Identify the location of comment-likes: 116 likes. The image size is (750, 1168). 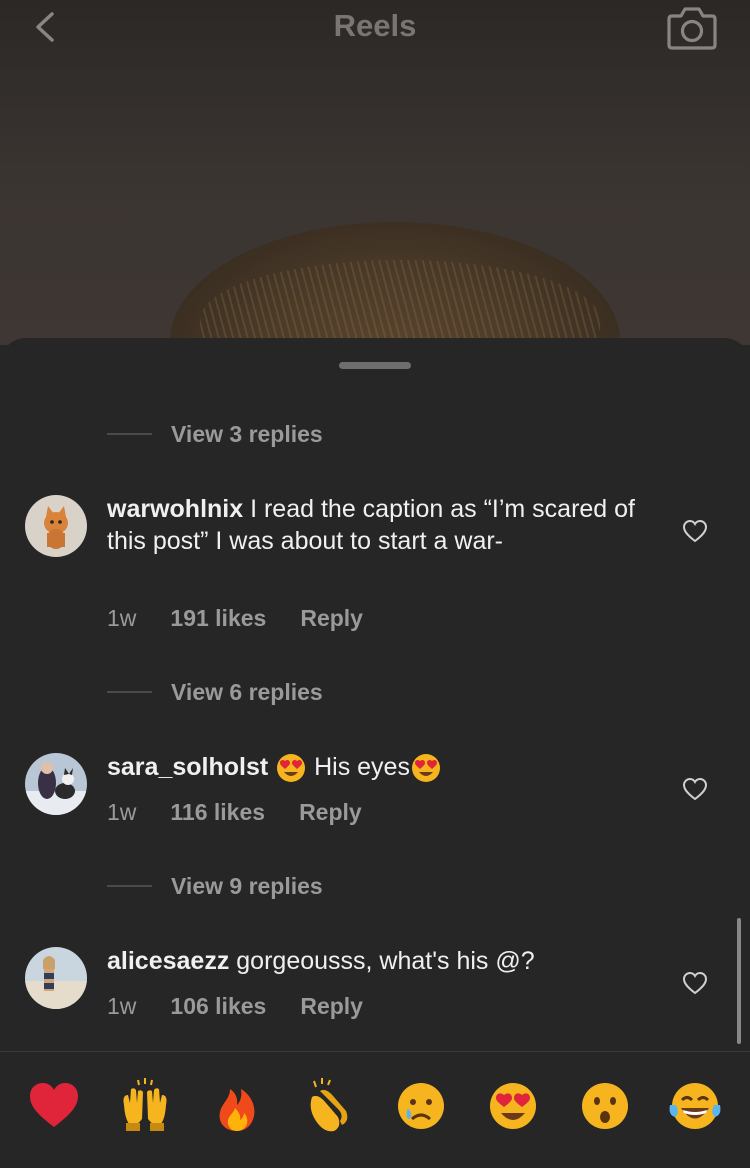
(217, 812).